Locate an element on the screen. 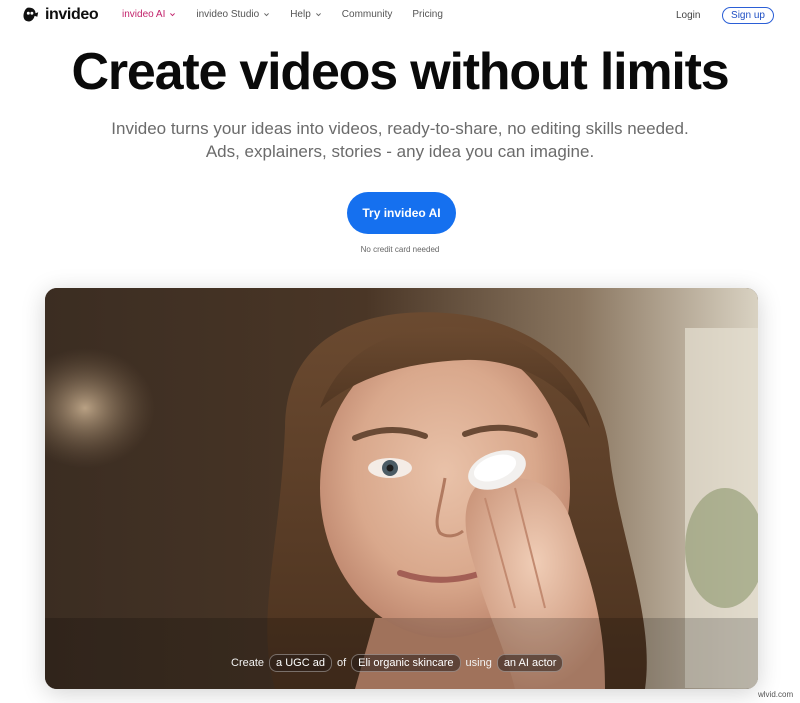 Image resolution: width=800 pixels, height=703 pixels. nav-item-community: Community is located at coordinates (367, 14).